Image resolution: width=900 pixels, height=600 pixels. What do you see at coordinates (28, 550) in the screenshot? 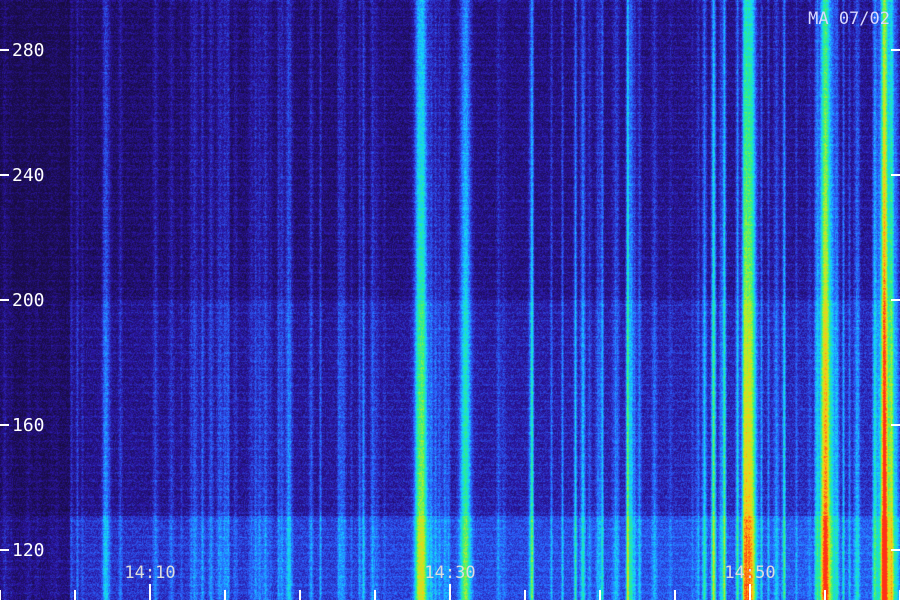
I see `y-tick-label-120: 120` at bounding box center [28, 550].